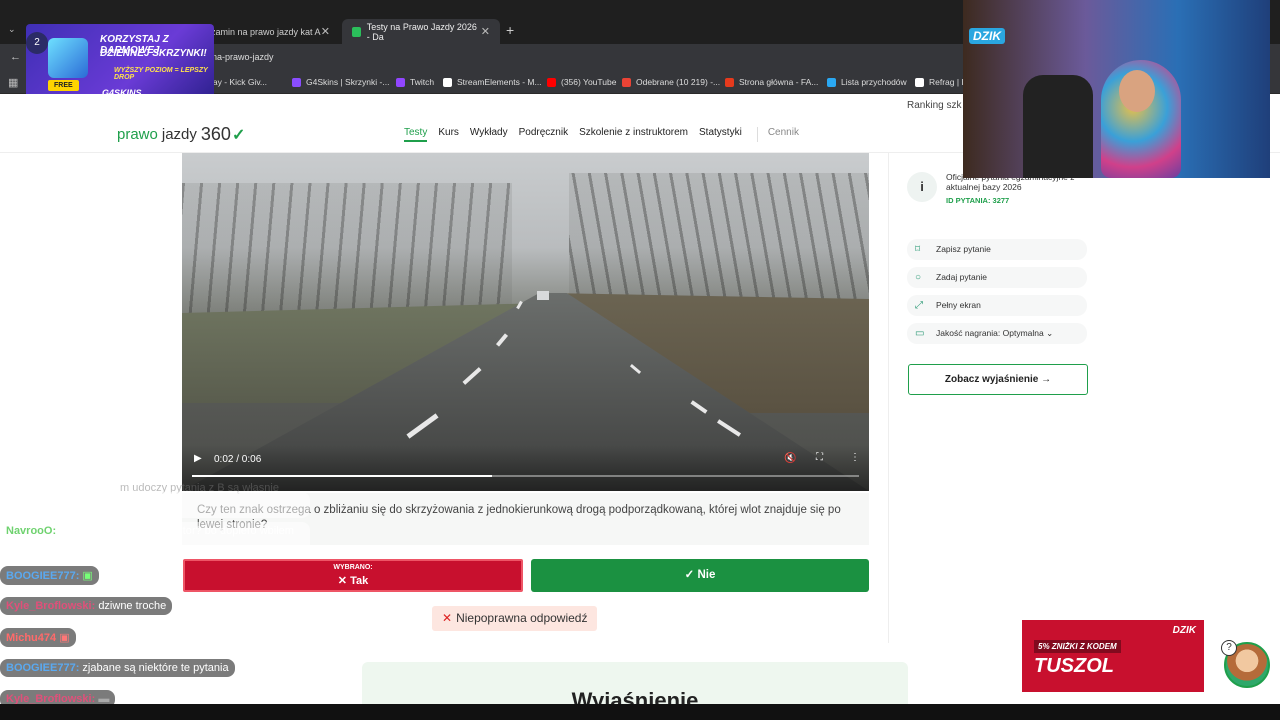 The width and height of the screenshot is (1280, 720). I want to click on ad-discount: 5% ZNIŻKI Z KODEM, so click(1077, 646).